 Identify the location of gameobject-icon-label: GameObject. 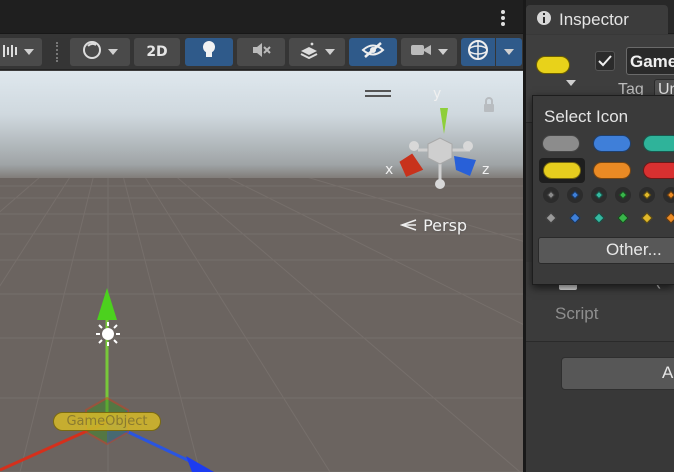
(107, 421).